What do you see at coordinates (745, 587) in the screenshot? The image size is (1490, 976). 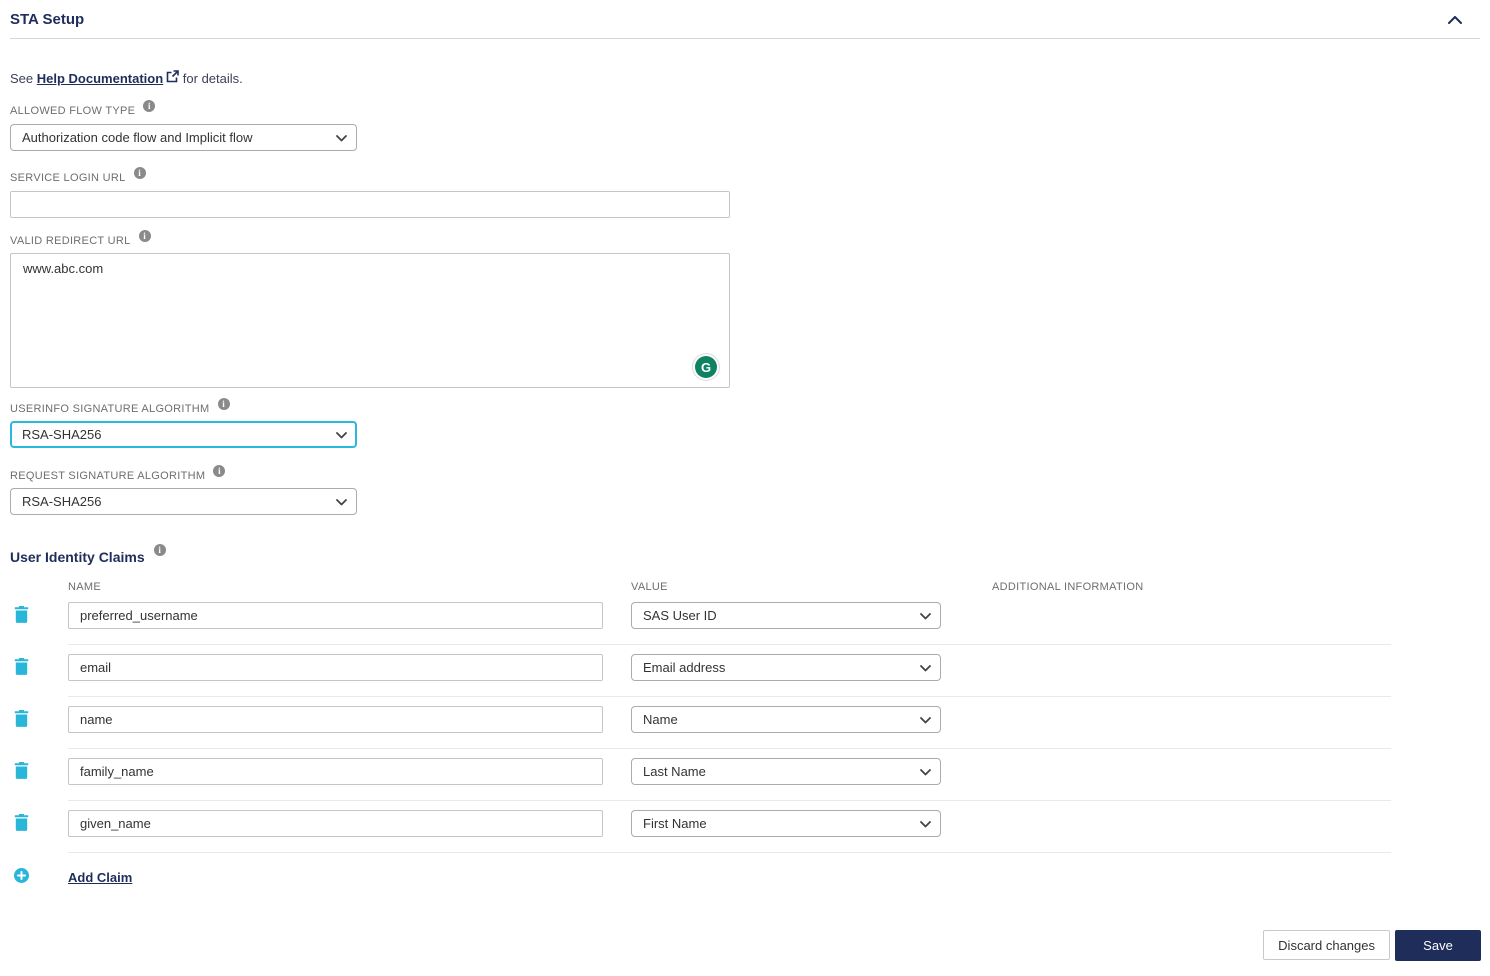 I see `claims-table-header: NAME VALUE ADDITIONAL INFORMATION` at bounding box center [745, 587].